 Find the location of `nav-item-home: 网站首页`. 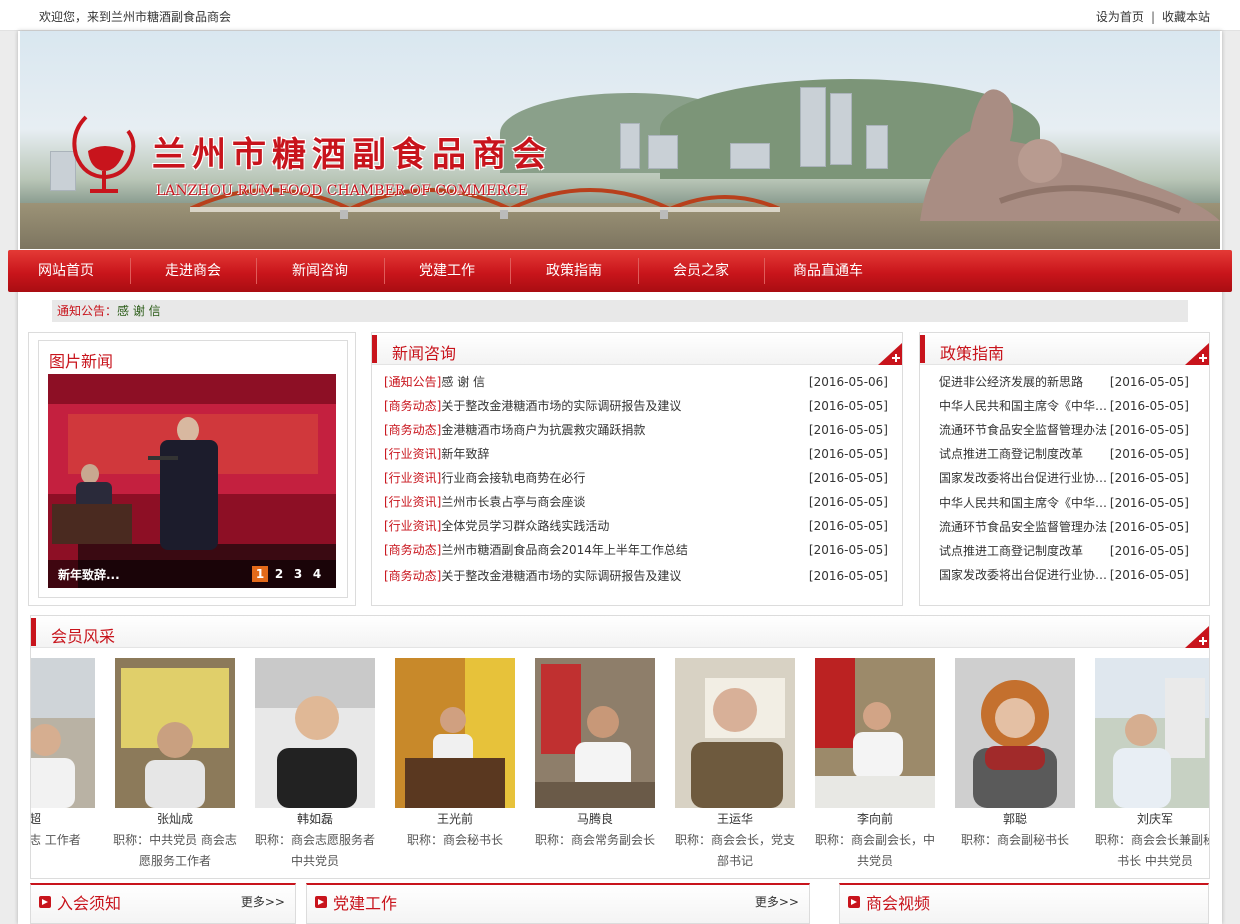

nav-item-home: 网站首页 is located at coordinates (66, 271).